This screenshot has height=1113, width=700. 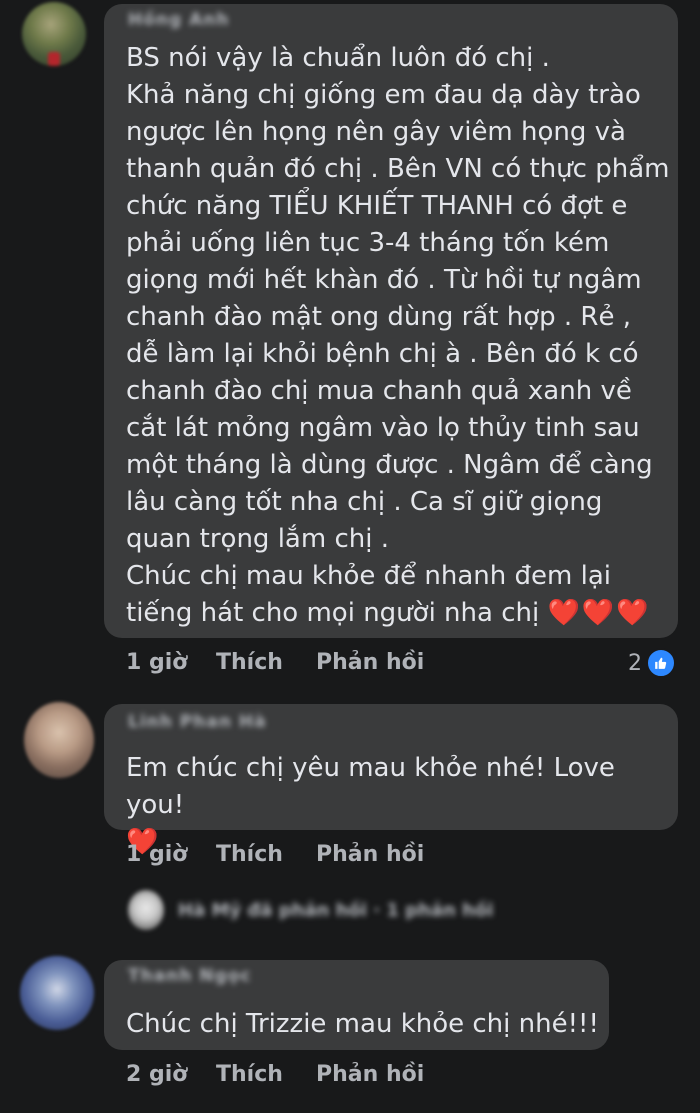 I want to click on comment-author: Thanh Ngọc, so click(x=189, y=976).